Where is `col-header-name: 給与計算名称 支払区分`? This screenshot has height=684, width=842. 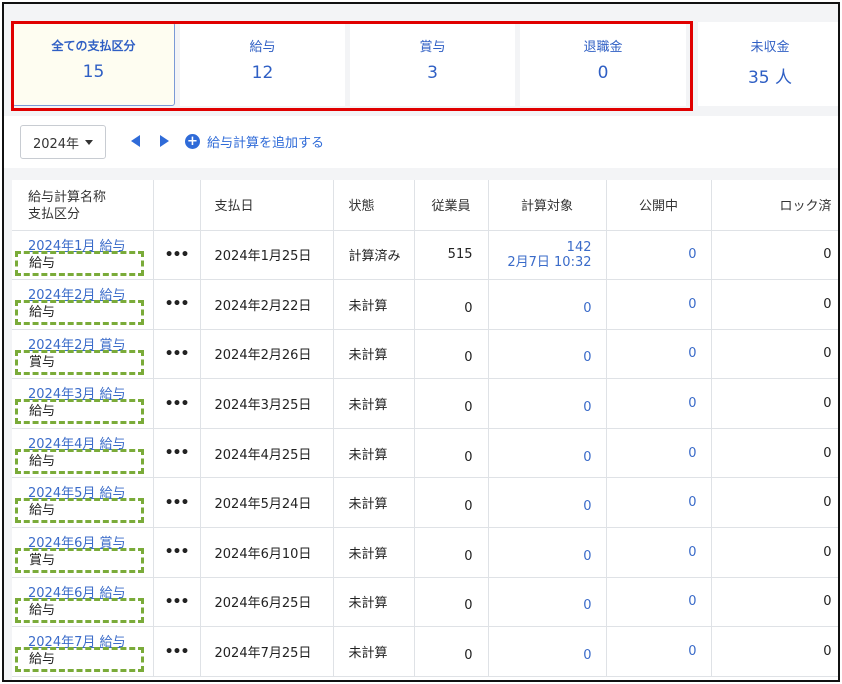 col-header-name: 給与計算名称 支払区分 is located at coordinates (83, 205).